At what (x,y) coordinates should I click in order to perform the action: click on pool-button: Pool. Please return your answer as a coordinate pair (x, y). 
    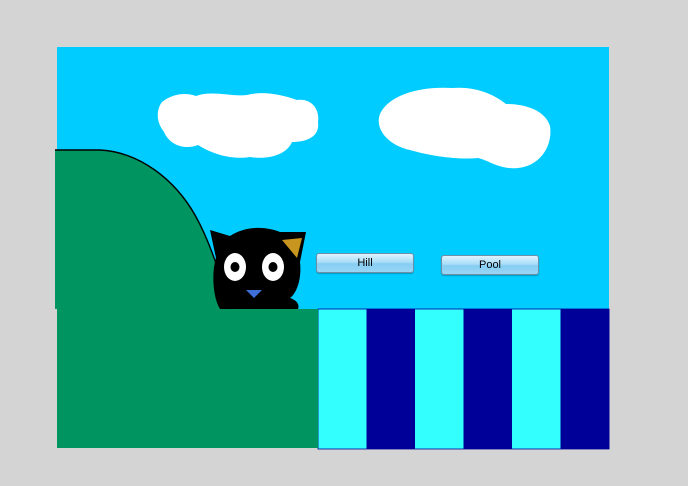
    Looking at the image, I should click on (490, 265).